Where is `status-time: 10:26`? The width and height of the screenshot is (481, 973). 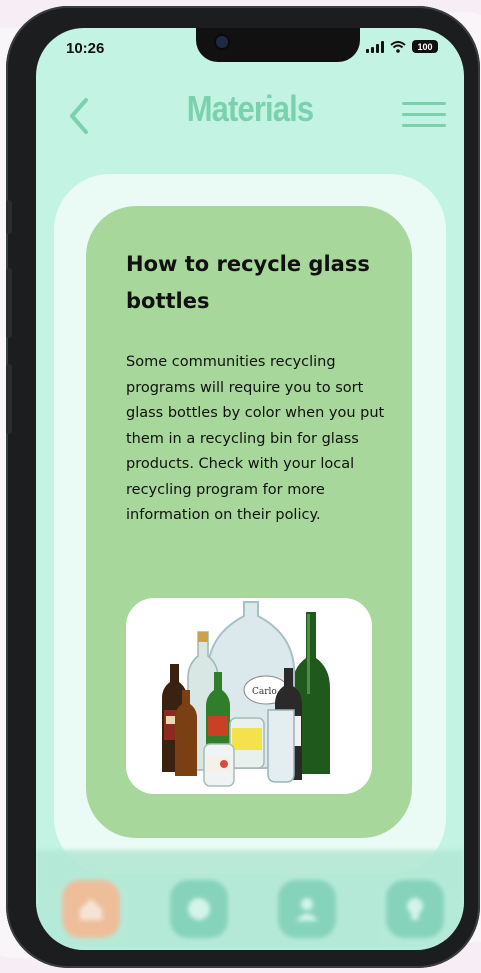 status-time: 10:26 is located at coordinates (85, 48).